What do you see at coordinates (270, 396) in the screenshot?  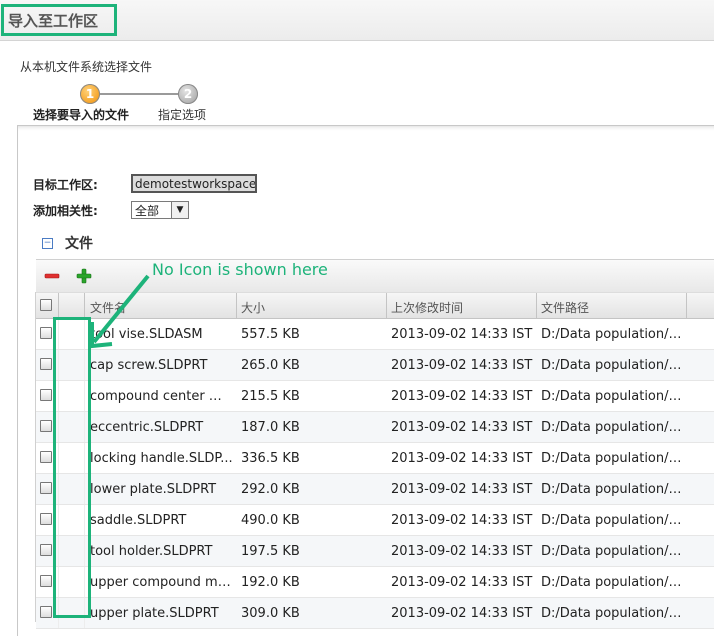 I see `file-size-cell: 215.5 KB` at bounding box center [270, 396].